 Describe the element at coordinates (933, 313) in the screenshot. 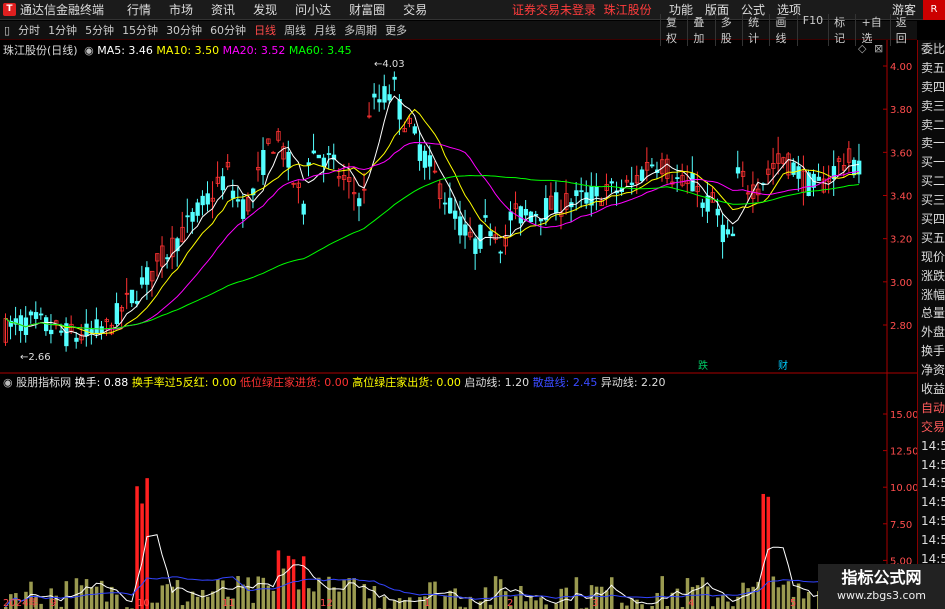

I see `sidebar-item: 总量` at that location.